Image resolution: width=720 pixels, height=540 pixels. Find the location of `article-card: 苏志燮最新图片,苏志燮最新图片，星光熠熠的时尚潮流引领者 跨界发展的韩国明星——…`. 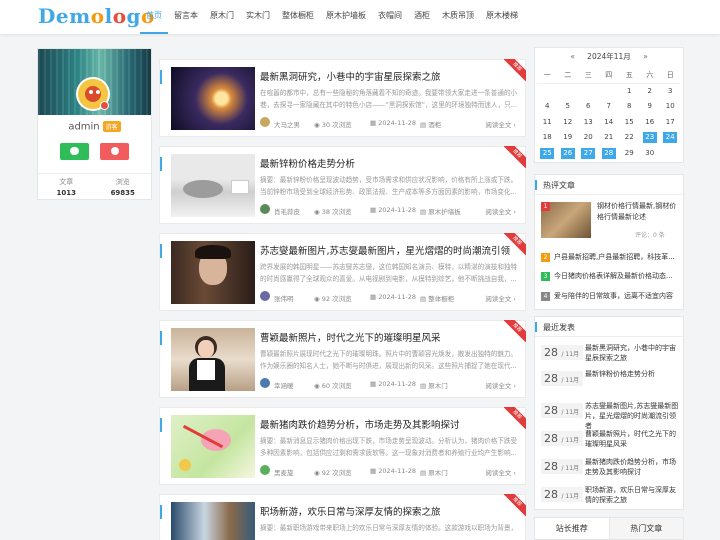

article-card: 苏志燮最新图片,苏志燮最新图片，星光熠熠的时尚潮流引领者 跨界发展的韩国明星——… is located at coordinates (342, 272).